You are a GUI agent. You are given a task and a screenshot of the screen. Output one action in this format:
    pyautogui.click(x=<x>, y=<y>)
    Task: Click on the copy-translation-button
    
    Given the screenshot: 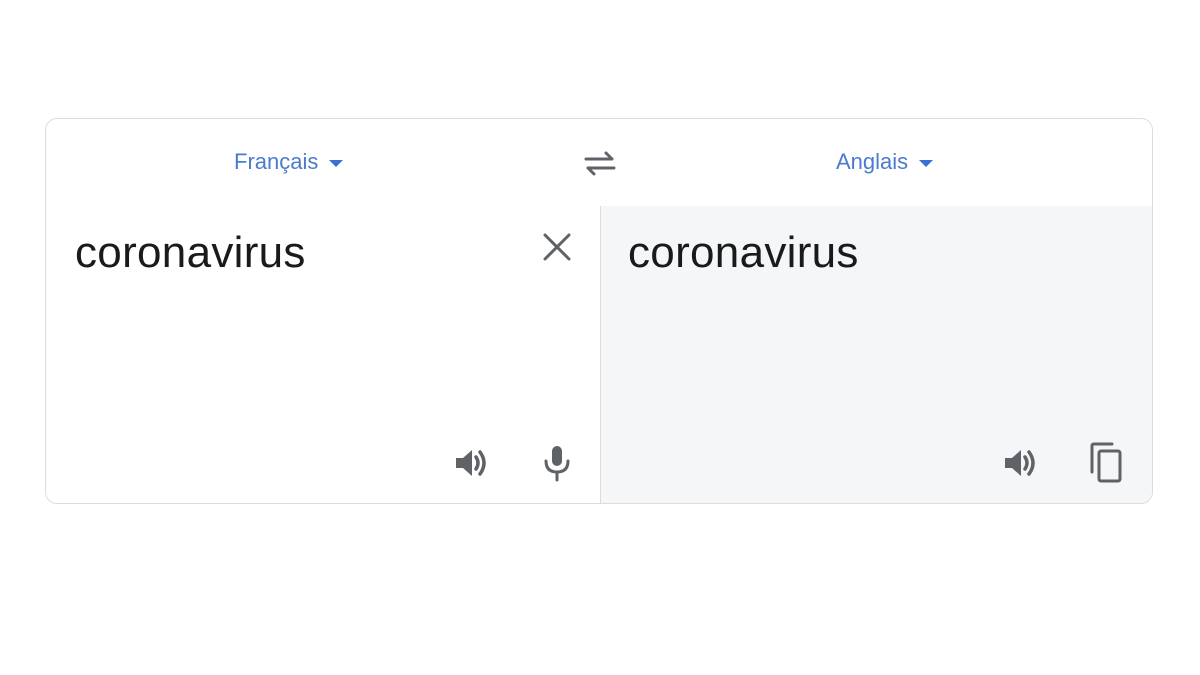 What is the action you would take?
    pyautogui.click(x=1106, y=463)
    